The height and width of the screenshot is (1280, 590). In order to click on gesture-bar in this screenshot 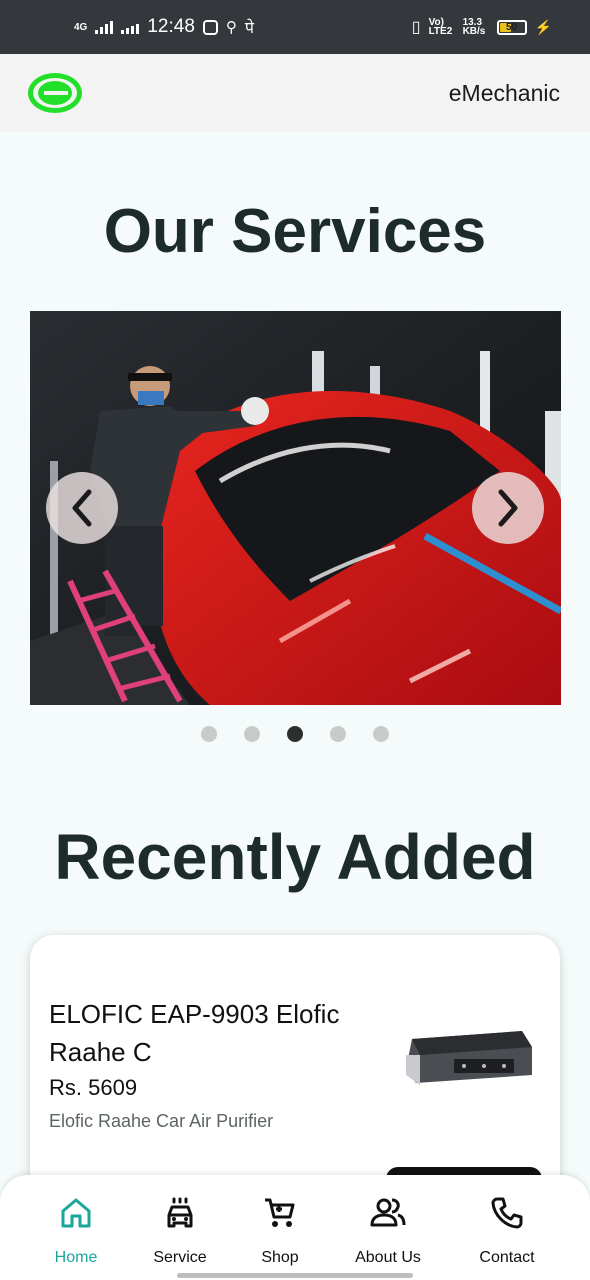, I will do `click(295, 1275)`.